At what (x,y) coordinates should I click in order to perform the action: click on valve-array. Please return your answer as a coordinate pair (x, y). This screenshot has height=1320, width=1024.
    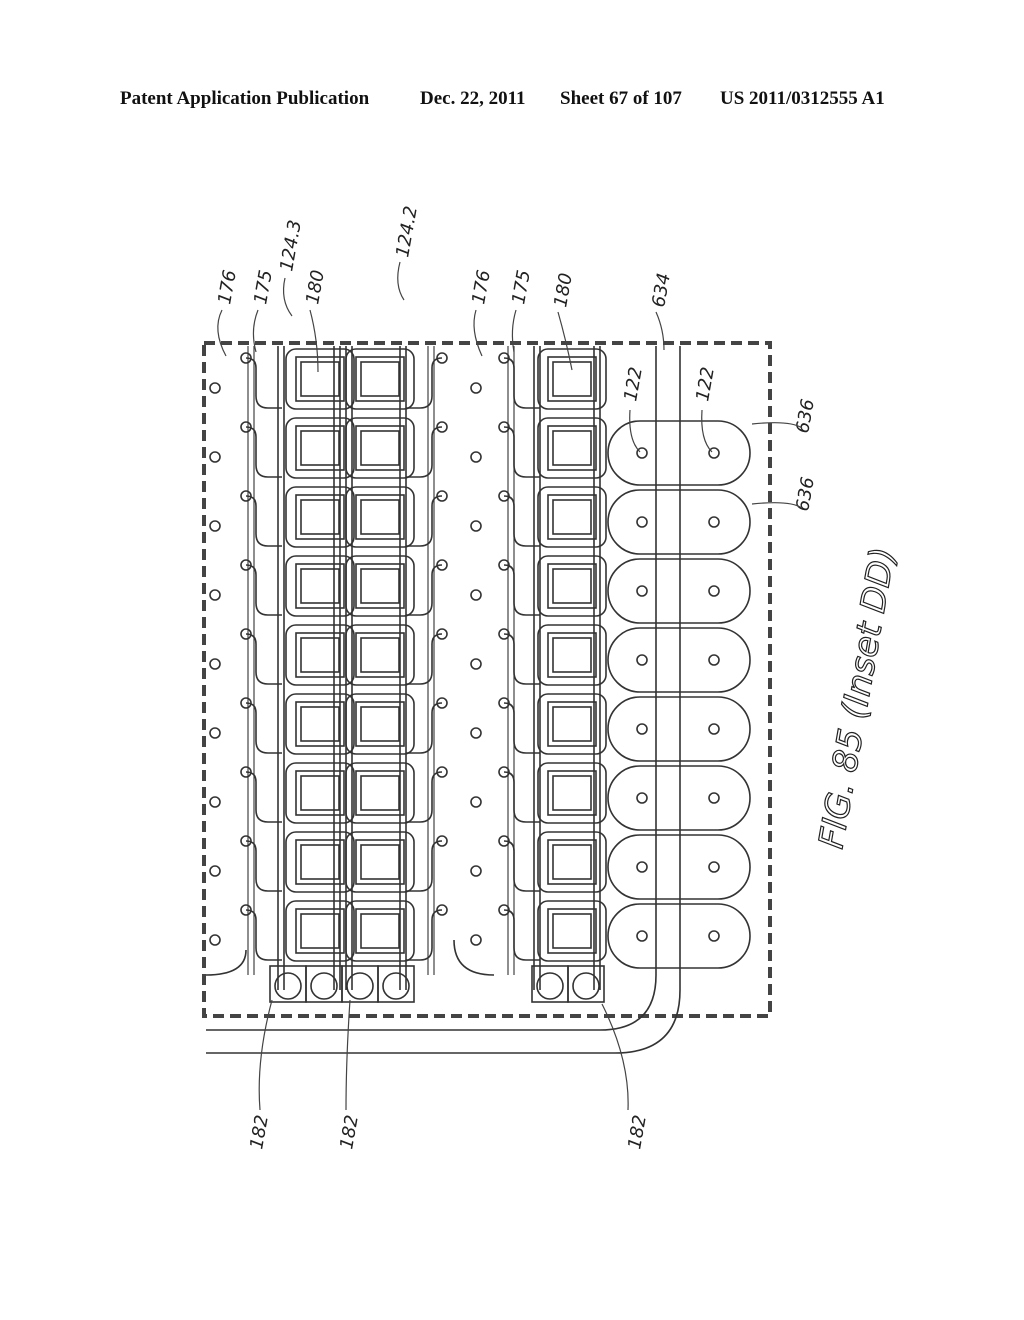
    Looking at the image, I should click on (437, 984).